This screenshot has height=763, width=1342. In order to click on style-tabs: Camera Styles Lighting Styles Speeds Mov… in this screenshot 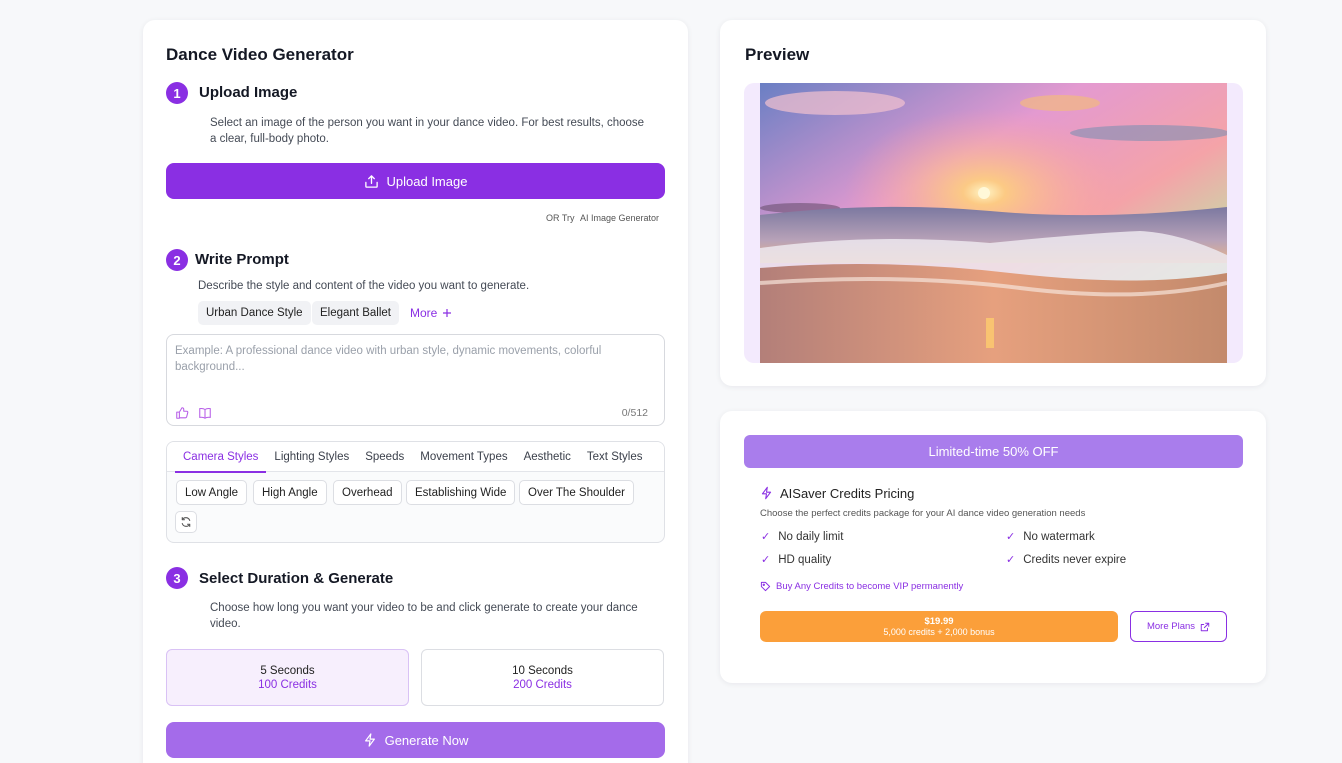, I will do `click(415, 457)`.